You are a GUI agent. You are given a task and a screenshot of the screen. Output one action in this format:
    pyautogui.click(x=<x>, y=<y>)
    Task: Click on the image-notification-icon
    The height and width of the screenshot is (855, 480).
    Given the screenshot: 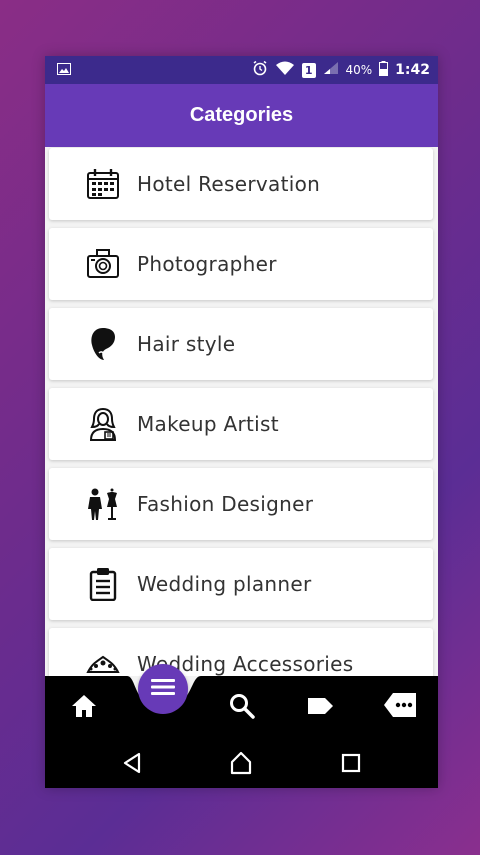 What is the action you would take?
    pyautogui.click(x=64, y=71)
    